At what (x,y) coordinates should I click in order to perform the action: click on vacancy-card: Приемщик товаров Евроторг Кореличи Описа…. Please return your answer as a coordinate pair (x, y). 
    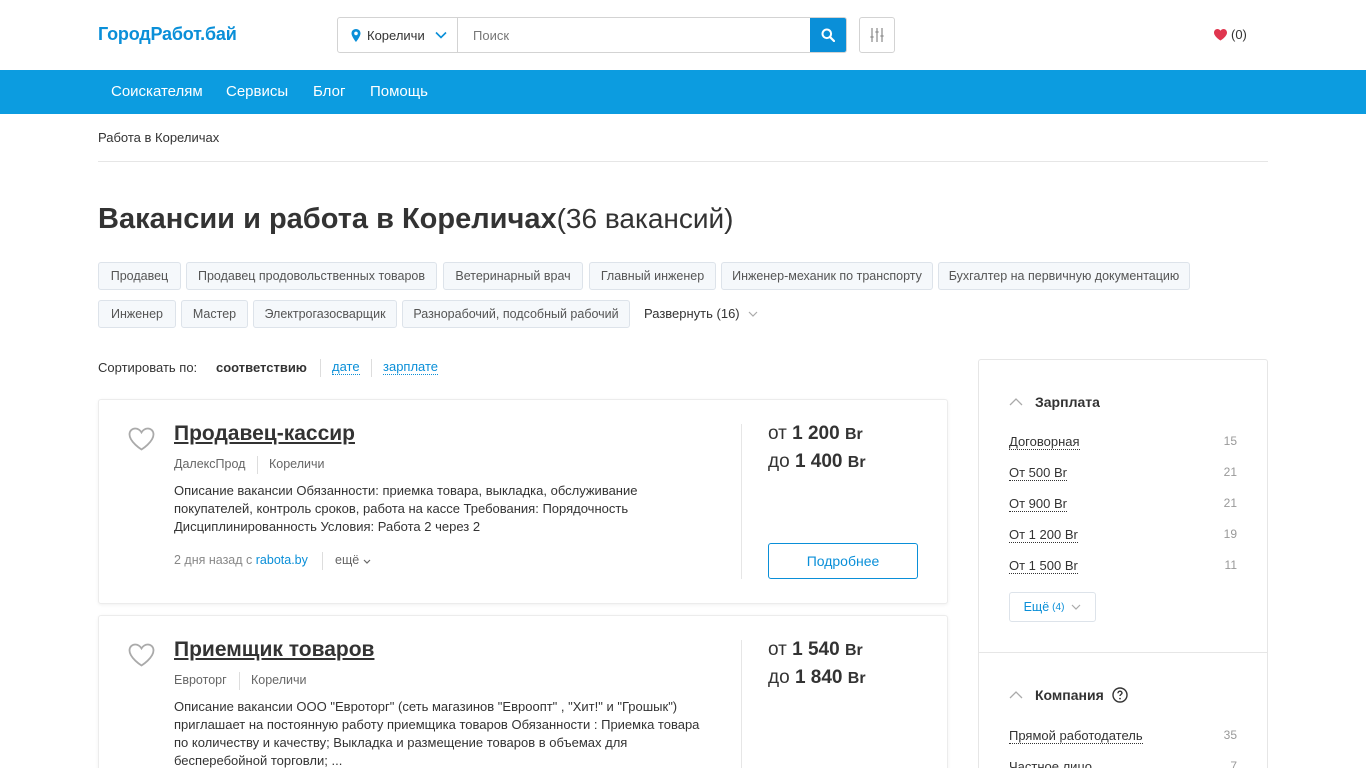
    Looking at the image, I should click on (523, 691).